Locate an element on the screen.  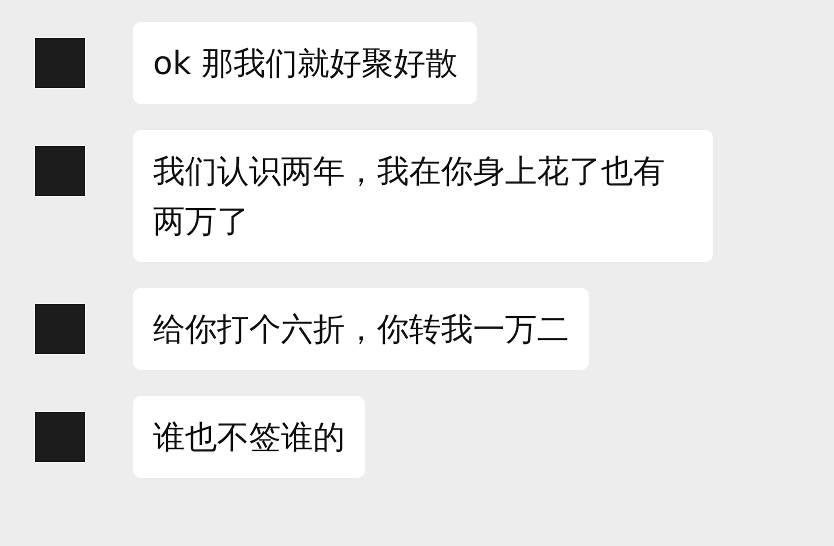
message-bubble: ok 那我们就好聚好散 is located at coordinates (305, 63).